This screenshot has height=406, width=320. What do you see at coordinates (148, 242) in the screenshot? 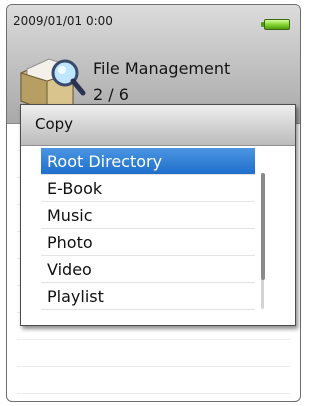
I see `menu-item-photo: Photo` at bounding box center [148, 242].